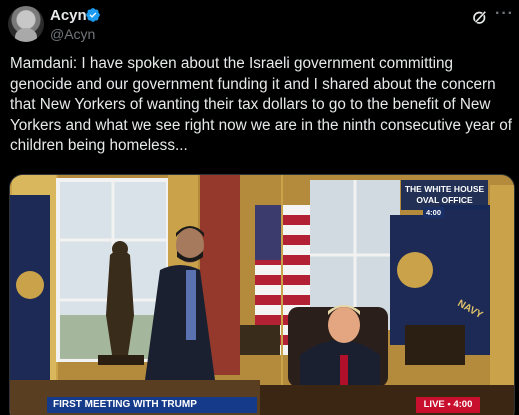 The height and width of the screenshot is (415, 519). I want to click on author-display-name: Acyn, so click(68, 15).